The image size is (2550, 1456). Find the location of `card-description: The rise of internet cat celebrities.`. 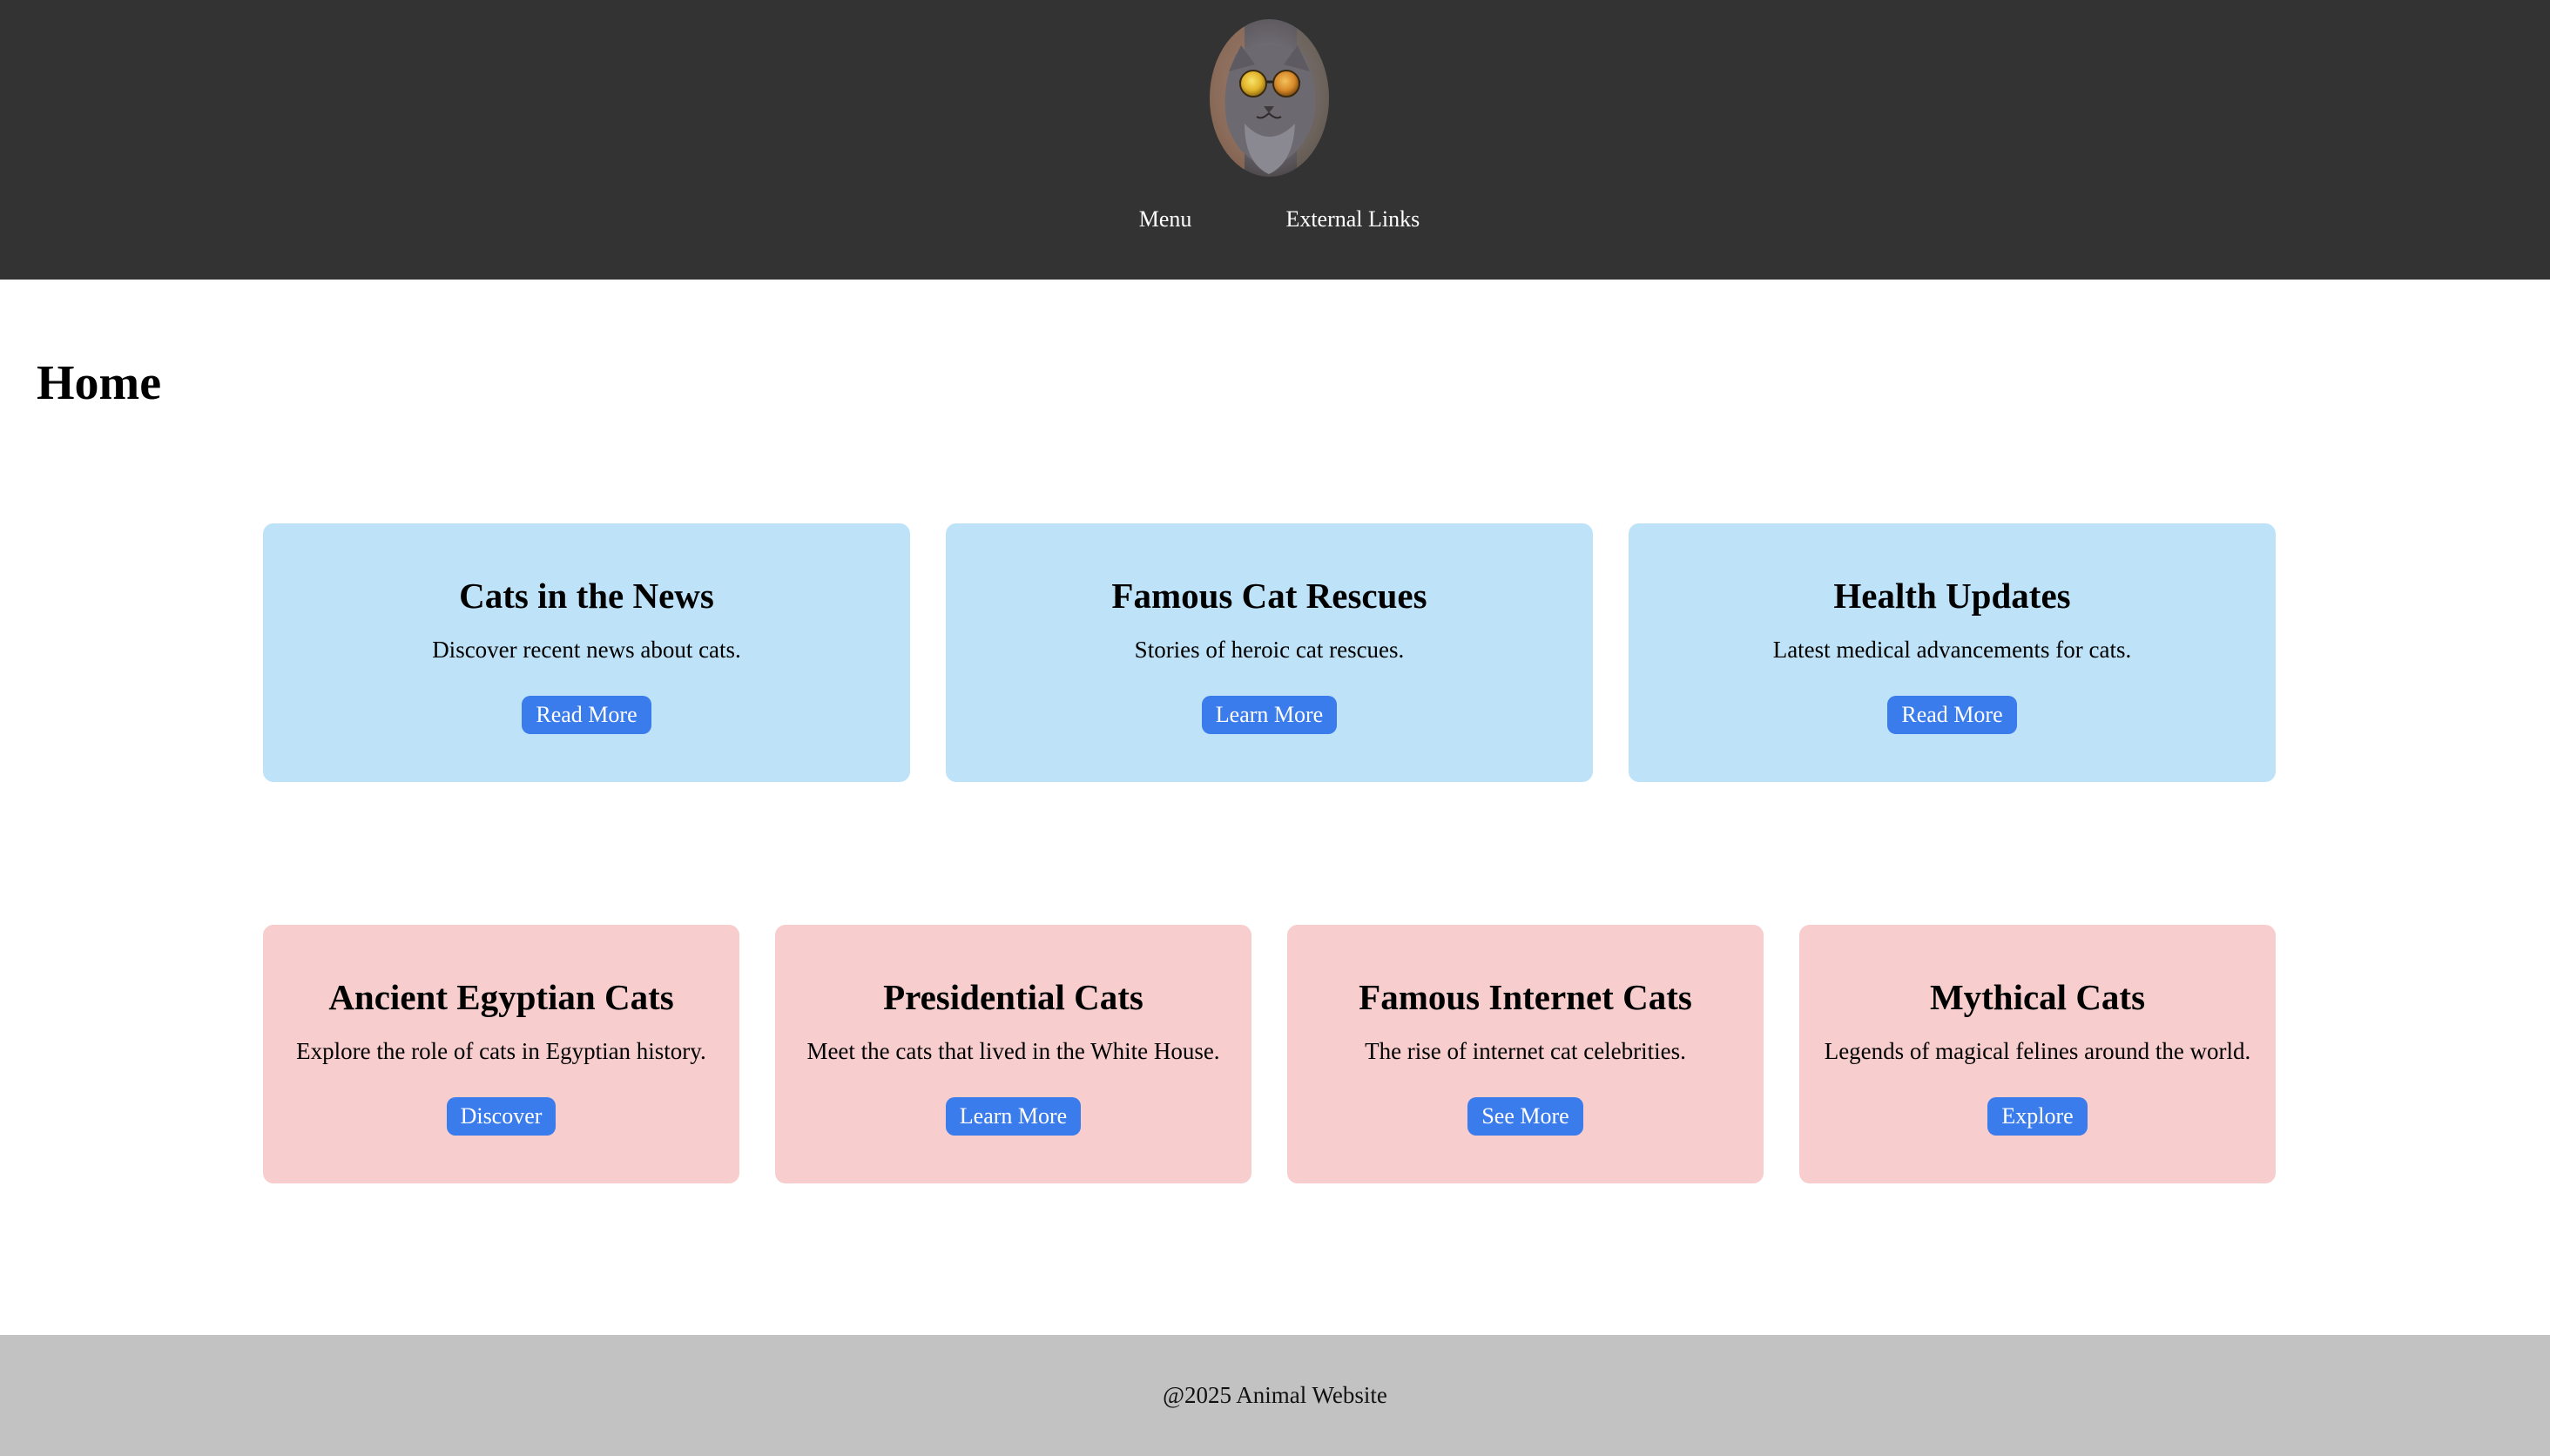

card-description: The rise of internet cat celebrities. is located at coordinates (1525, 1051).